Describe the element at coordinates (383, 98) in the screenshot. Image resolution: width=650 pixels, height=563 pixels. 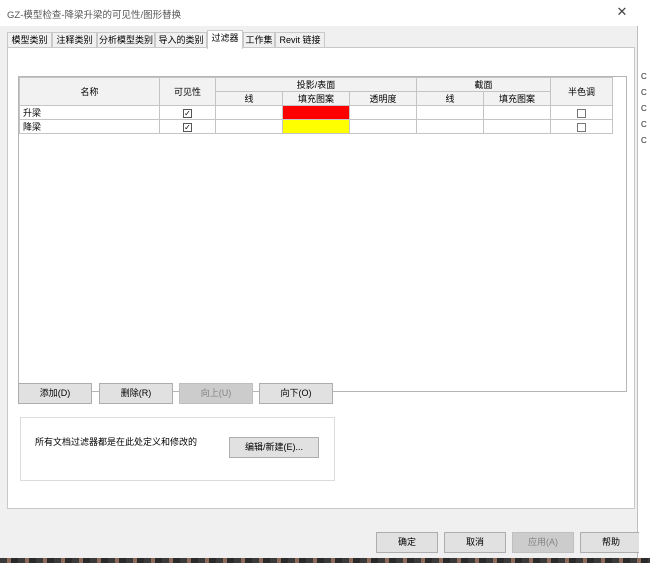
I see `col-header-proj-transparency: 透明度` at that location.